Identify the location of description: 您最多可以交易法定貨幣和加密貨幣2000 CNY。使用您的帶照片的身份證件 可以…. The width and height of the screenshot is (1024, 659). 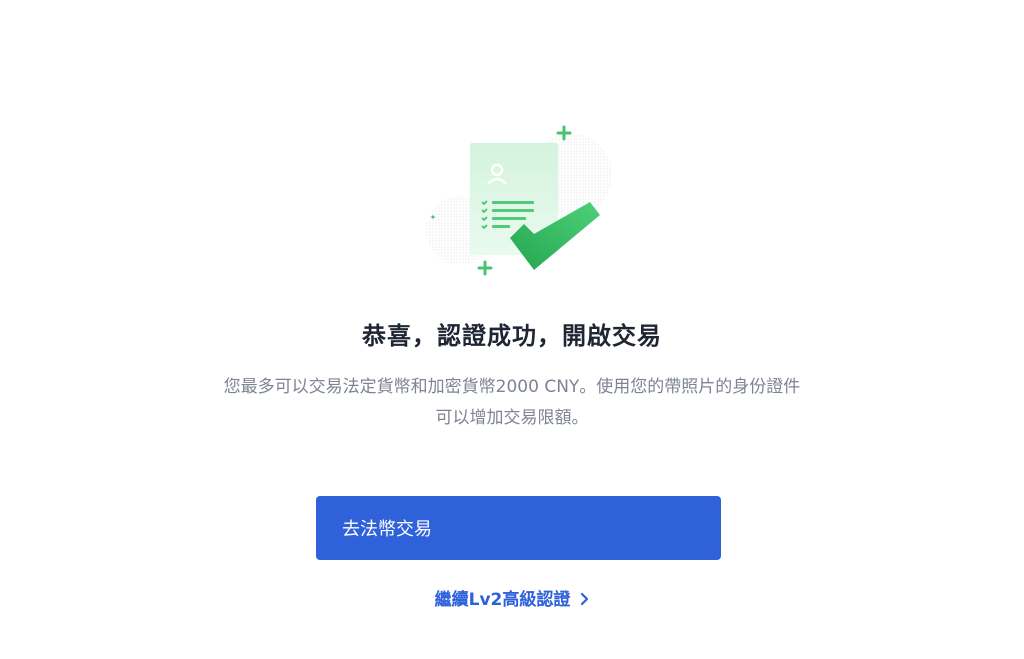
(512, 403).